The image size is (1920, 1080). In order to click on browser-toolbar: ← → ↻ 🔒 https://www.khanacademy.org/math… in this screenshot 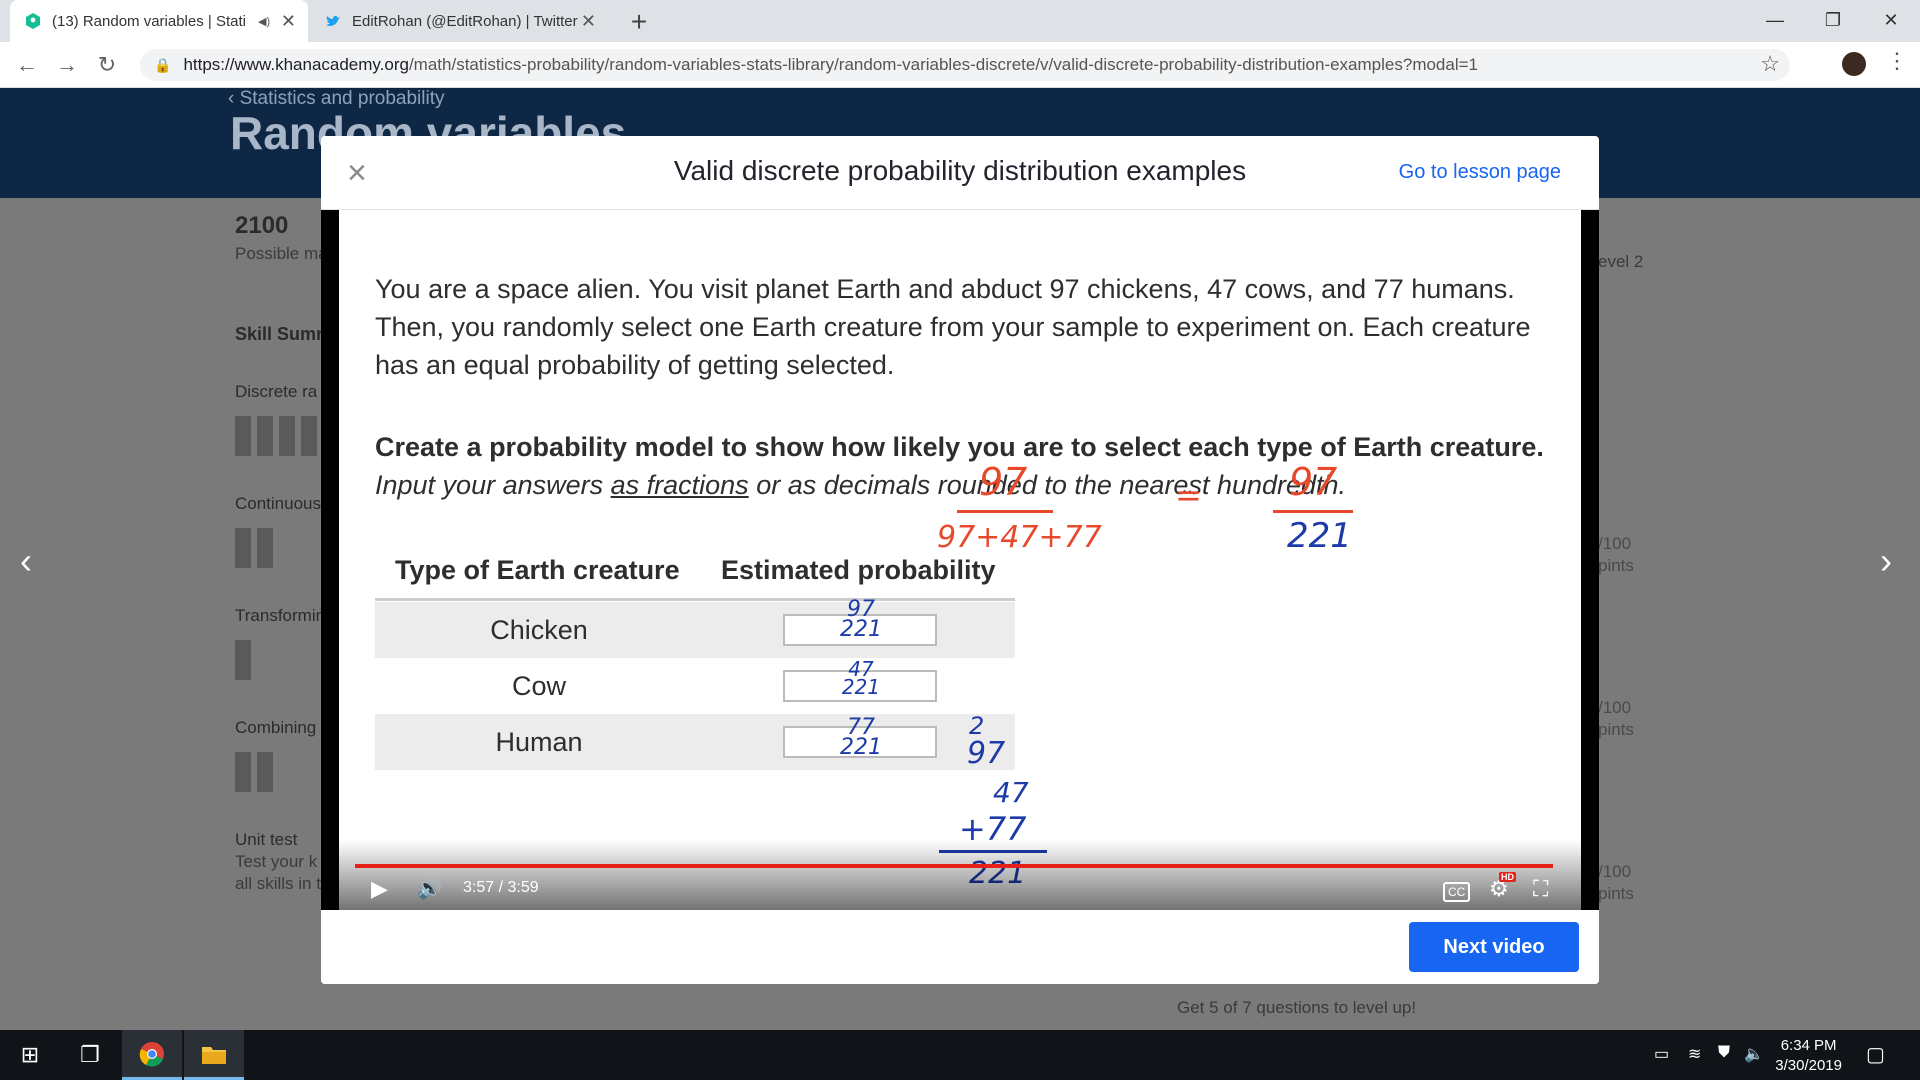, I will do `click(960, 65)`.